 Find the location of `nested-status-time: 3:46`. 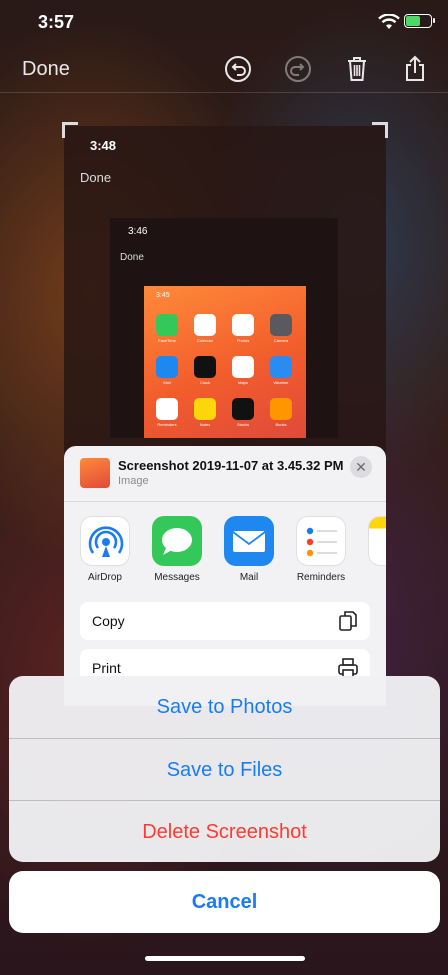

nested-status-time: 3:46 is located at coordinates (138, 231).